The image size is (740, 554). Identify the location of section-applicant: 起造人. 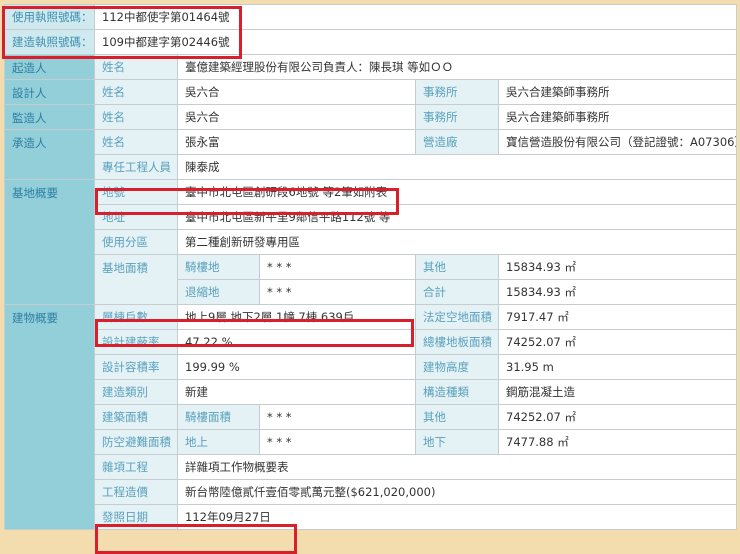
(49, 67).